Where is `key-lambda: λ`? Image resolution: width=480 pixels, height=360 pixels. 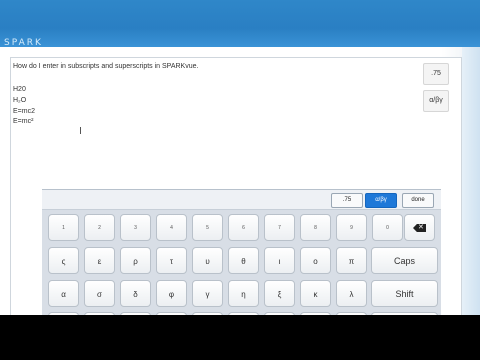 key-lambda: λ is located at coordinates (351, 293).